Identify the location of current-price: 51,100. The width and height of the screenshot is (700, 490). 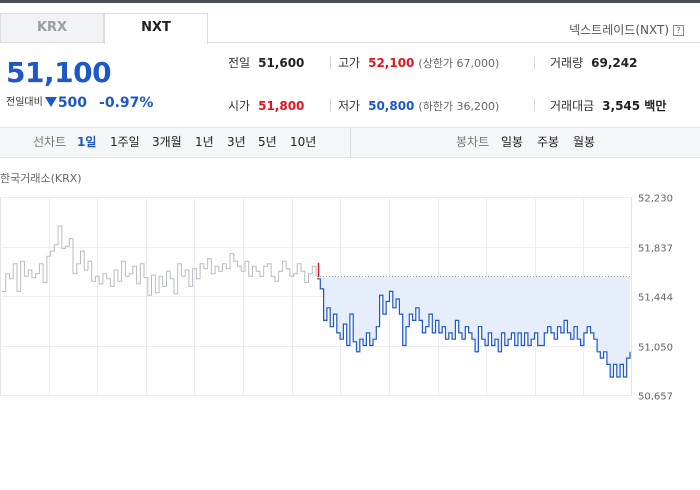
(59, 72).